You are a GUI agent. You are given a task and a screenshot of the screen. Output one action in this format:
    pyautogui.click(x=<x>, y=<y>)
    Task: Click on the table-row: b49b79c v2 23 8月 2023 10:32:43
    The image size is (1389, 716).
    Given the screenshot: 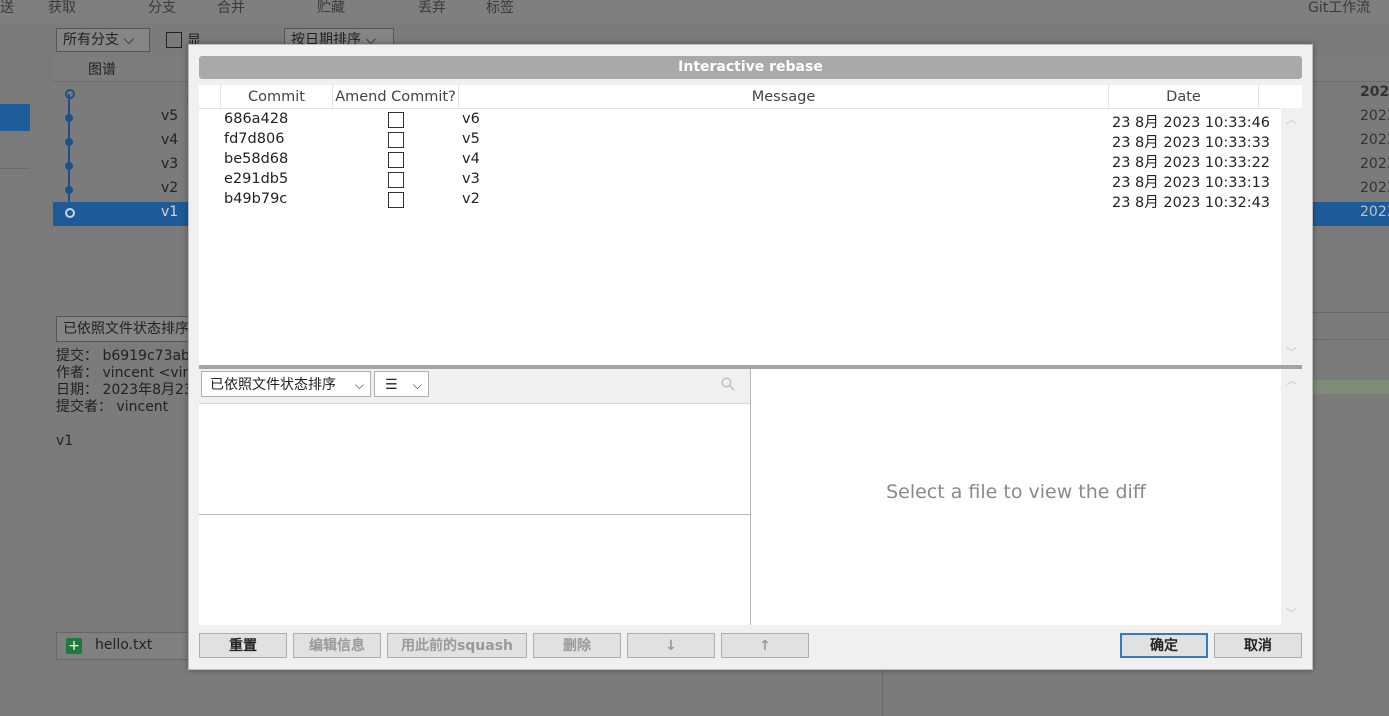 What is the action you would take?
    pyautogui.click(x=740, y=200)
    